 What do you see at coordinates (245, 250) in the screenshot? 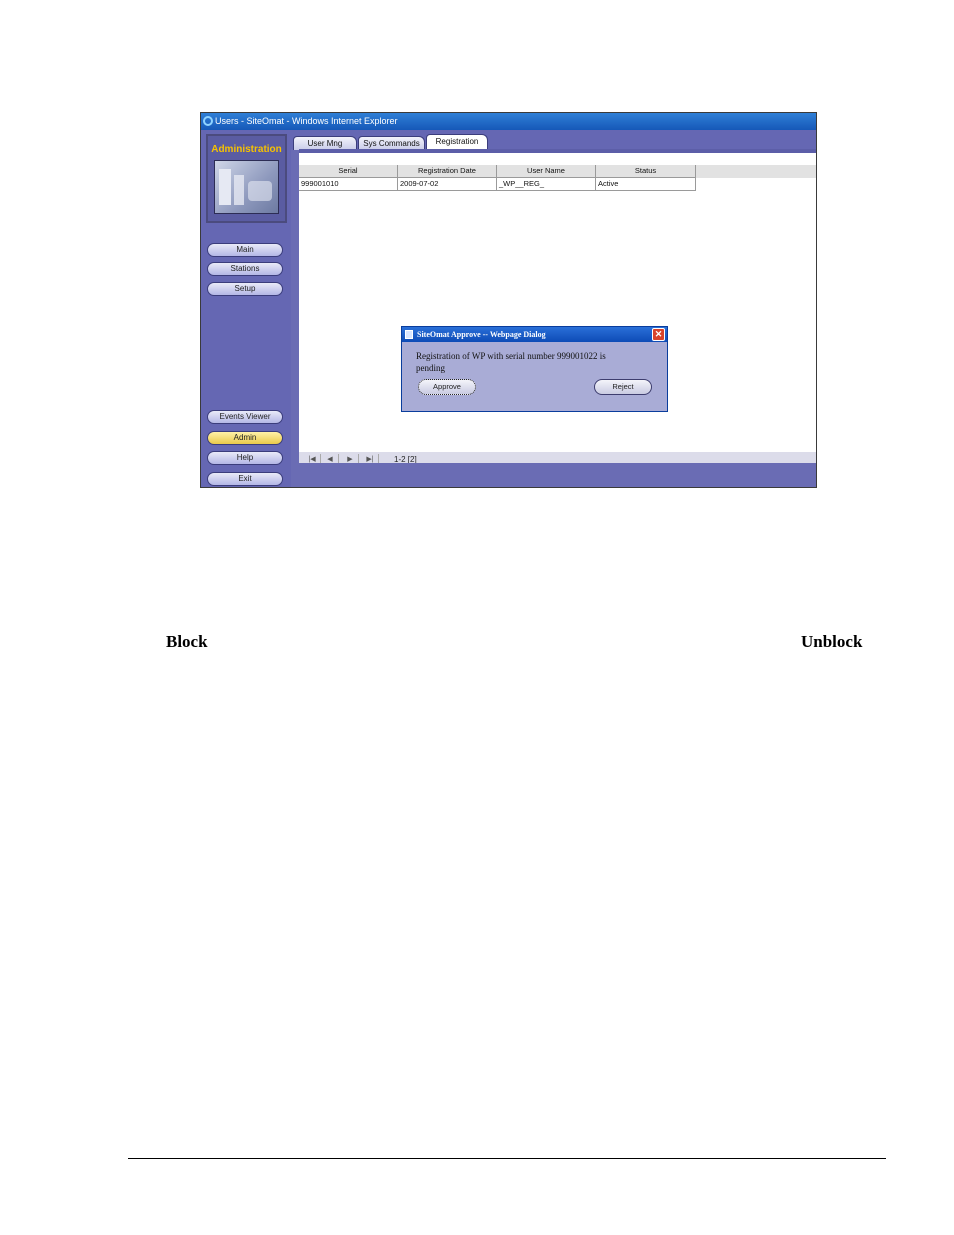
I see `nav-main-button: Main` at bounding box center [245, 250].